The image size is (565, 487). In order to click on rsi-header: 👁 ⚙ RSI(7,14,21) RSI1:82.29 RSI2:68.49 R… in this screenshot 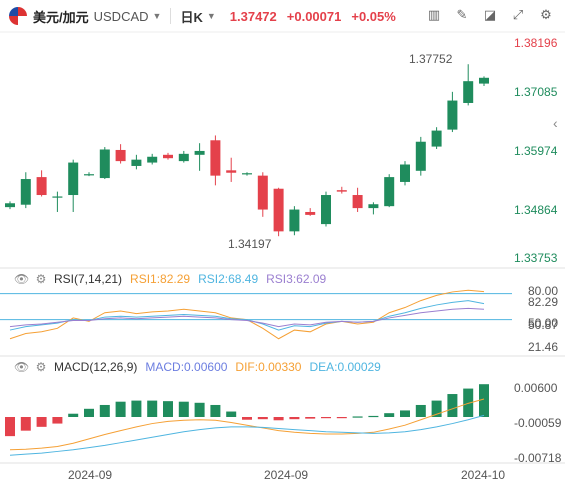, I will do `click(163, 279)`.